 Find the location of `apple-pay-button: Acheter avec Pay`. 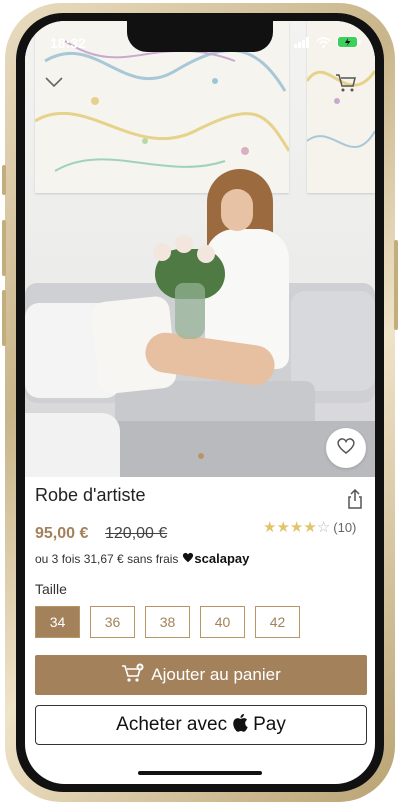

apple-pay-button: Acheter avec Pay is located at coordinates (201, 725).